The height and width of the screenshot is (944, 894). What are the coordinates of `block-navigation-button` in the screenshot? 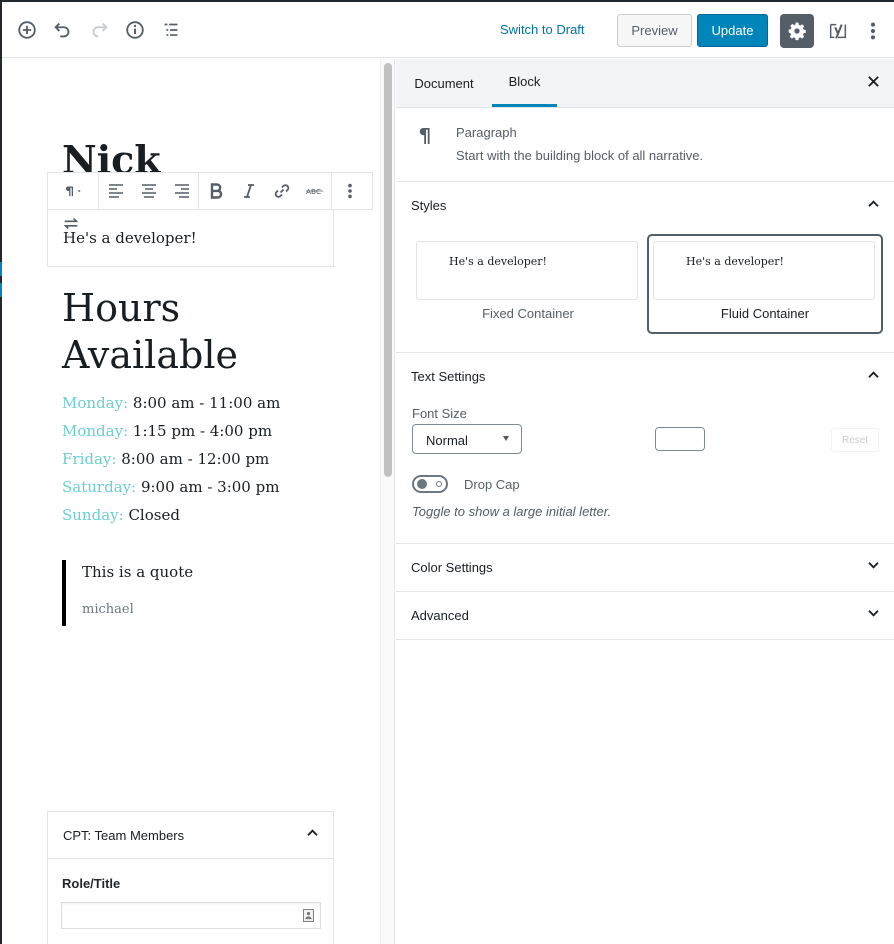 It's located at (171, 30).